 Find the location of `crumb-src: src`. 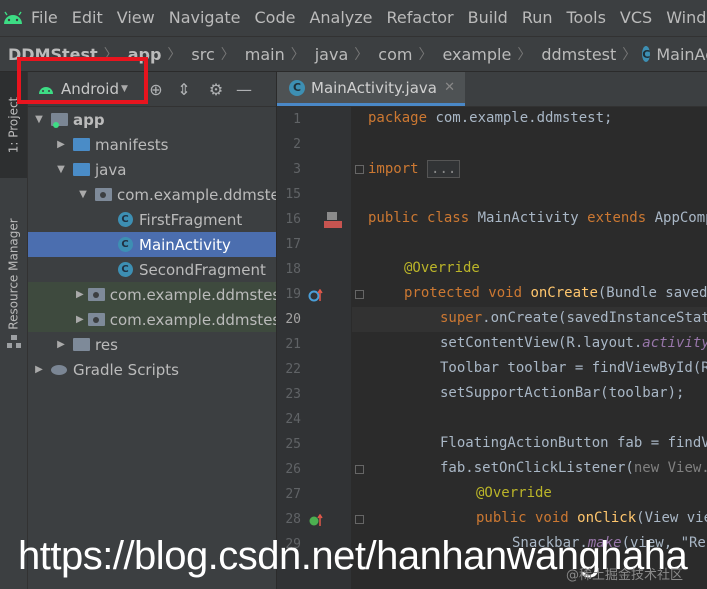

crumb-src: src is located at coordinates (200, 54).